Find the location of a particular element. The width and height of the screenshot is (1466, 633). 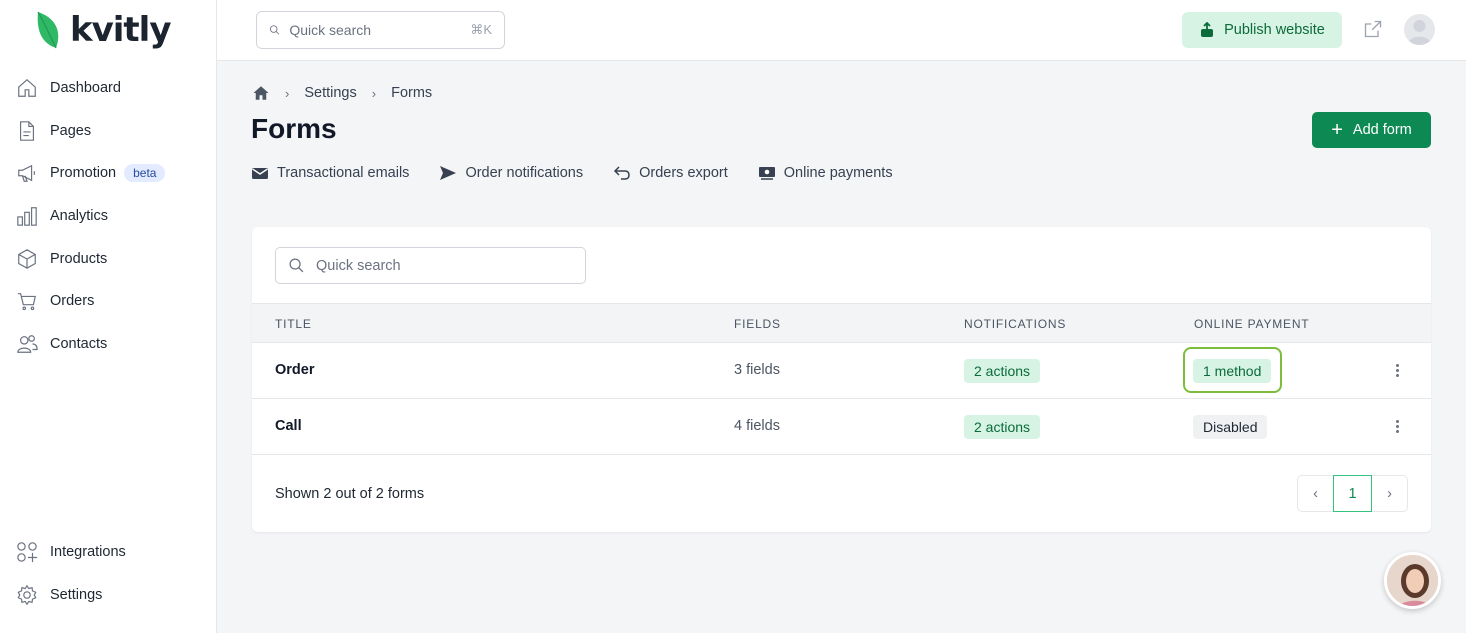

row-title: Call is located at coordinates (288, 426).